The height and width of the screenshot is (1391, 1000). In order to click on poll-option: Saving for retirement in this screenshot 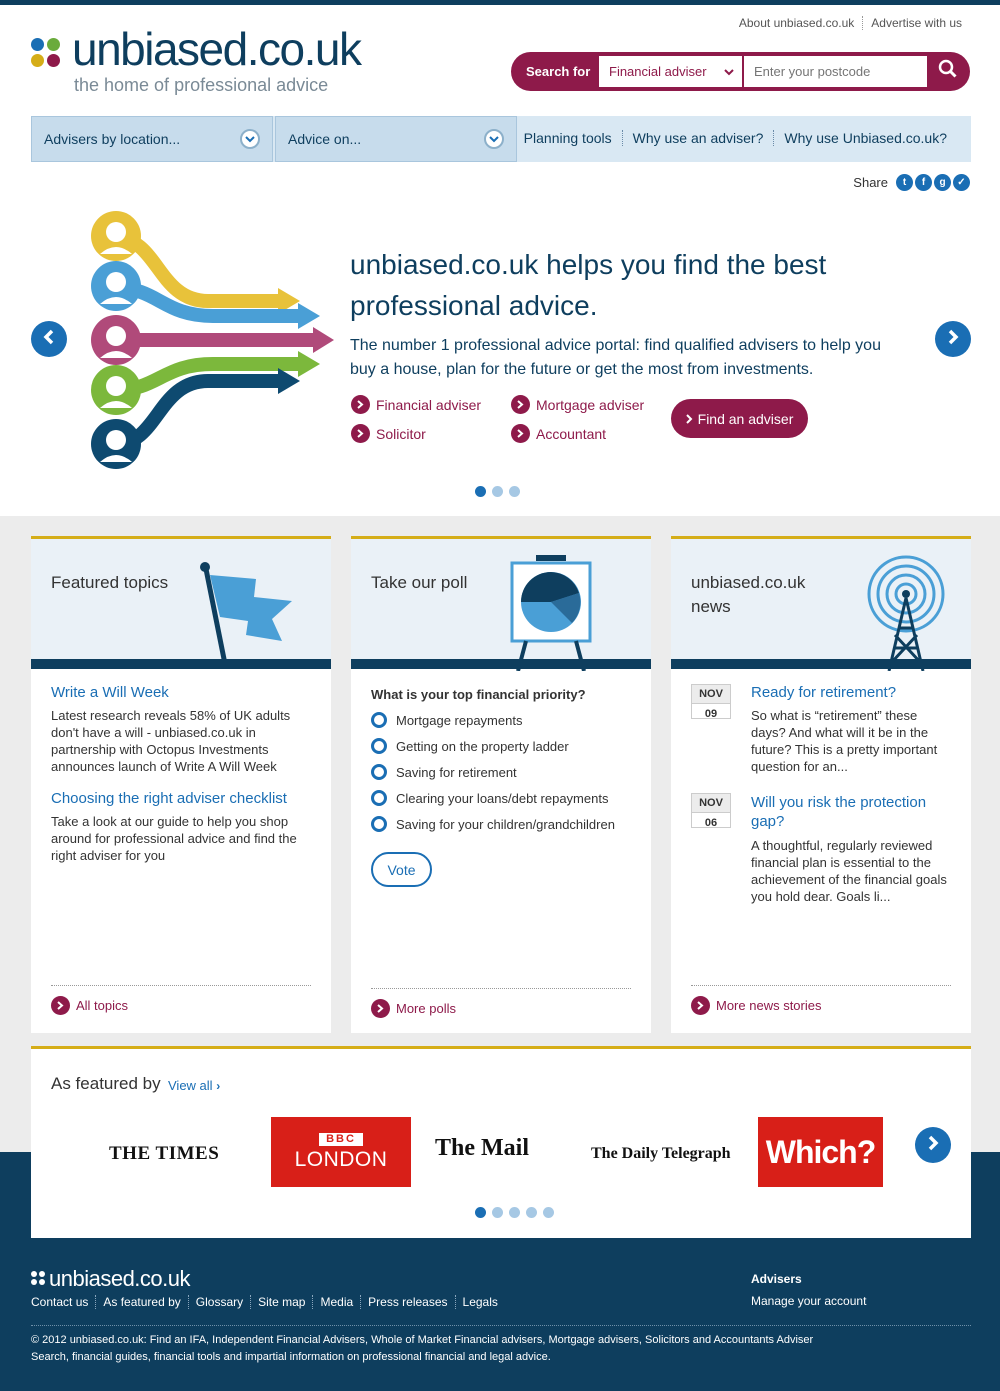, I will do `click(501, 772)`.